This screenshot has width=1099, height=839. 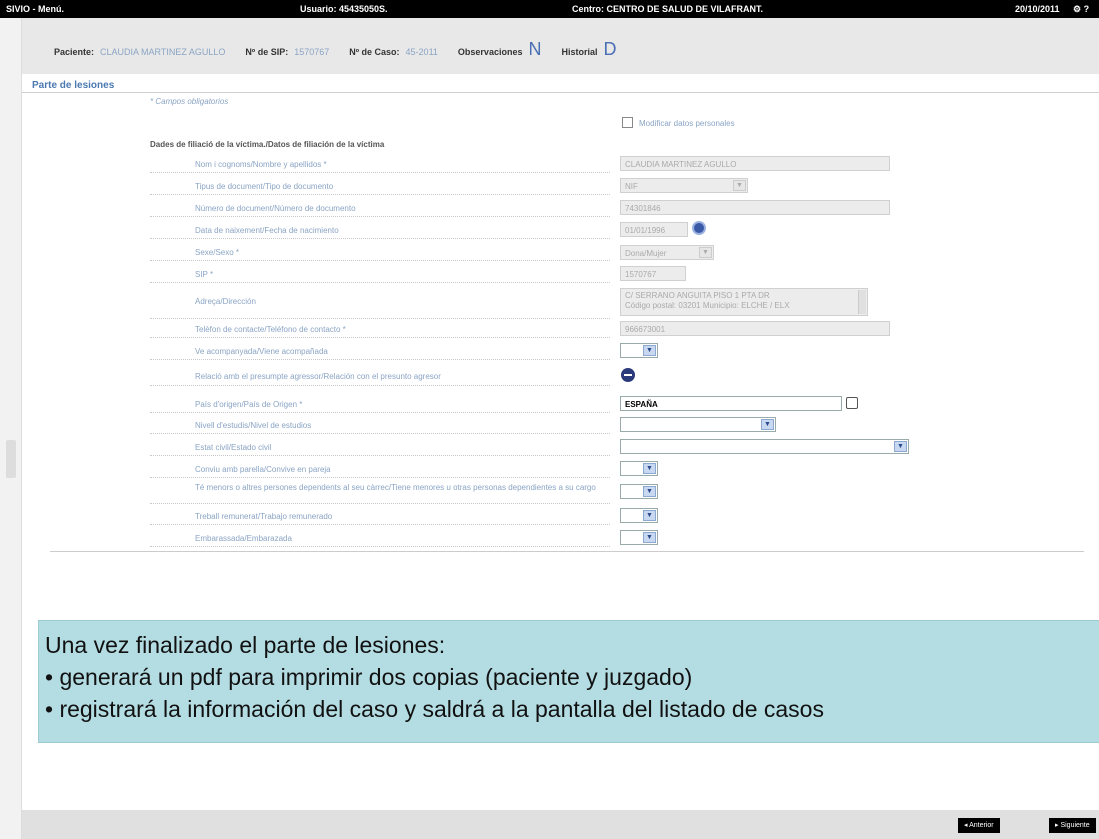 What do you see at coordinates (11, 459) in the screenshot?
I see `collapse-handle` at bounding box center [11, 459].